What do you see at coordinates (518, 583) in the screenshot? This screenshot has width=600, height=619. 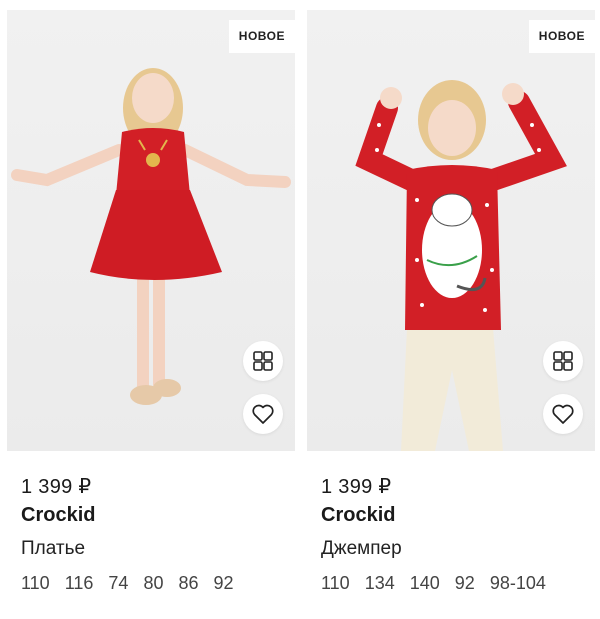 I see `size-option: 98-104` at bounding box center [518, 583].